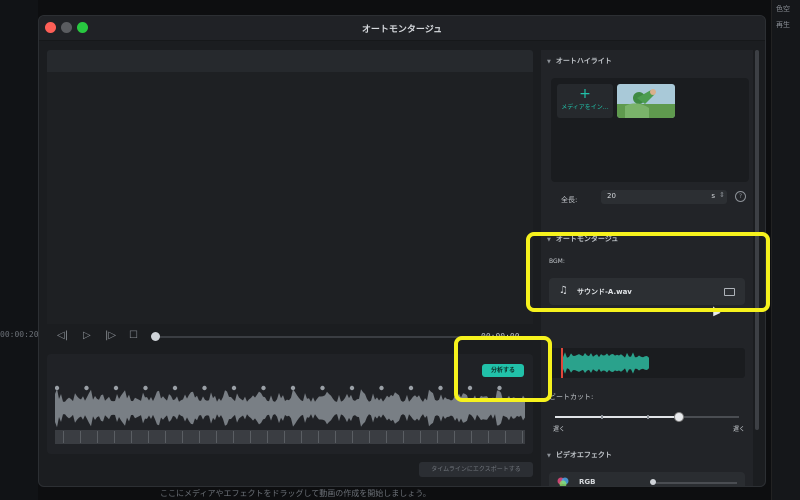 This screenshot has height=500, width=800. Describe the element at coordinates (476, 469) in the screenshot. I see `export-to-timeline-button: タイムラインにエクスポートする` at that location.